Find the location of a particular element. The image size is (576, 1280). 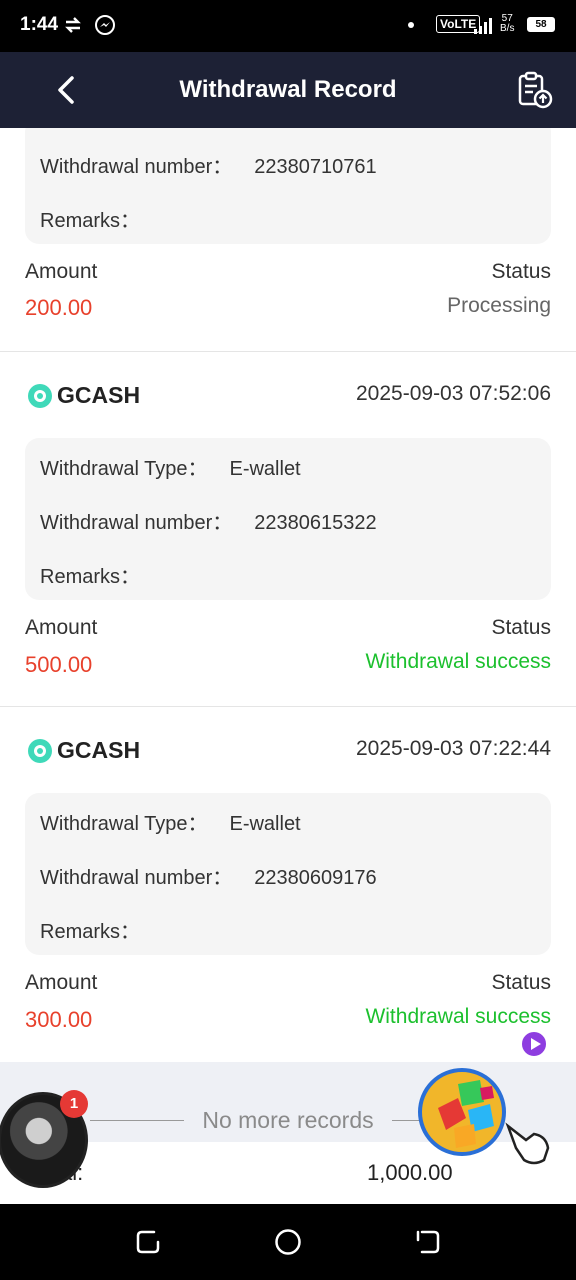

withdrawal-number-value: 22380609176 is located at coordinates (315, 878).